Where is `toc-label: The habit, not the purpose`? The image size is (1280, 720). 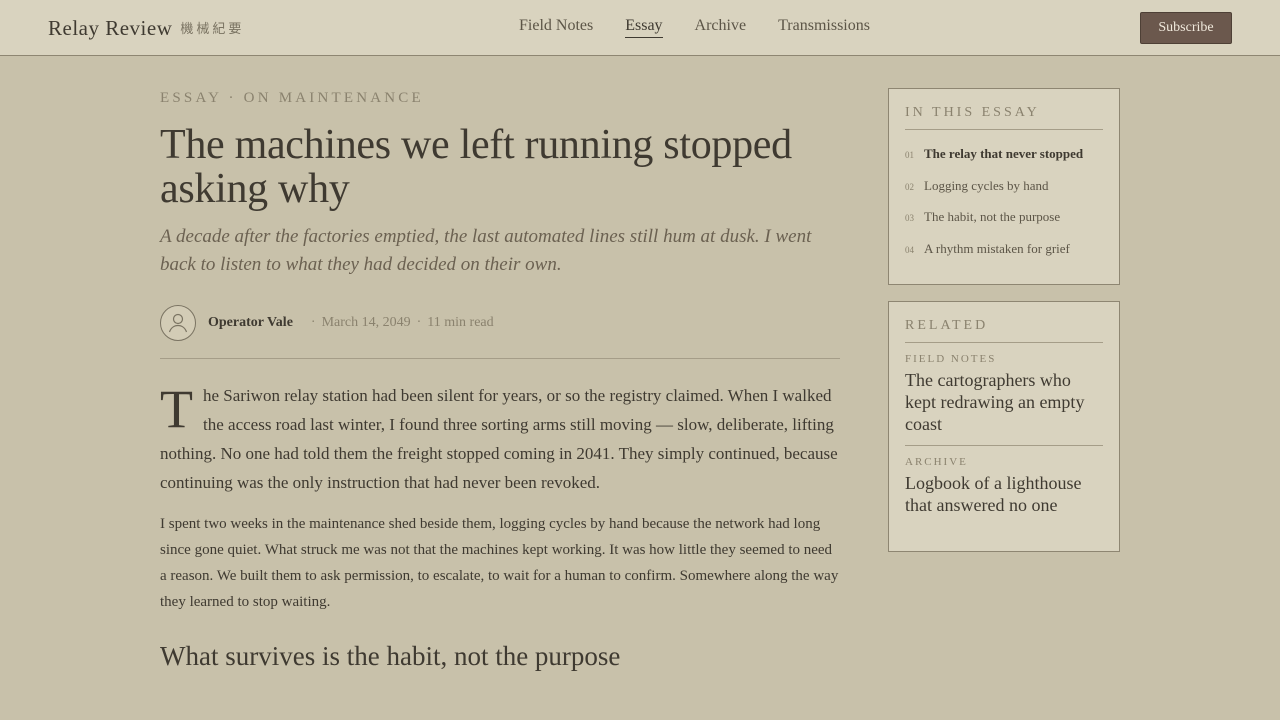 toc-label: The habit, not the purpose is located at coordinates (992, 216).